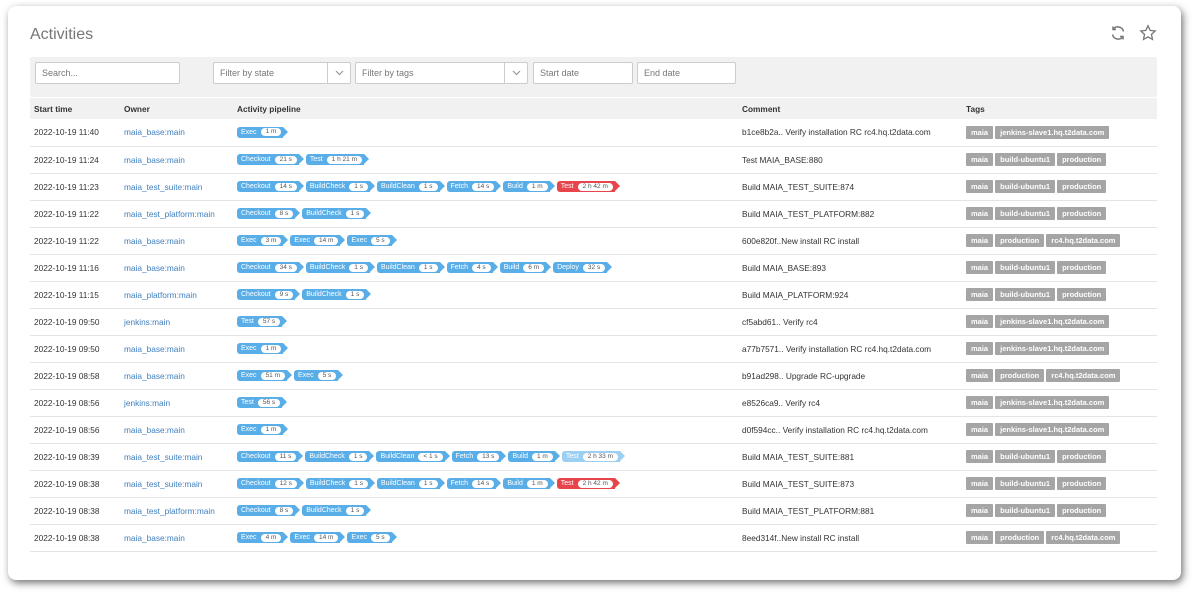 The width and height of the screenshot is (1200, 600). What do you see at coordinates (583, 267) in the screenshot?
I see `pipeline-stage: Deploy 32 s` at bounding box center [583, 267].